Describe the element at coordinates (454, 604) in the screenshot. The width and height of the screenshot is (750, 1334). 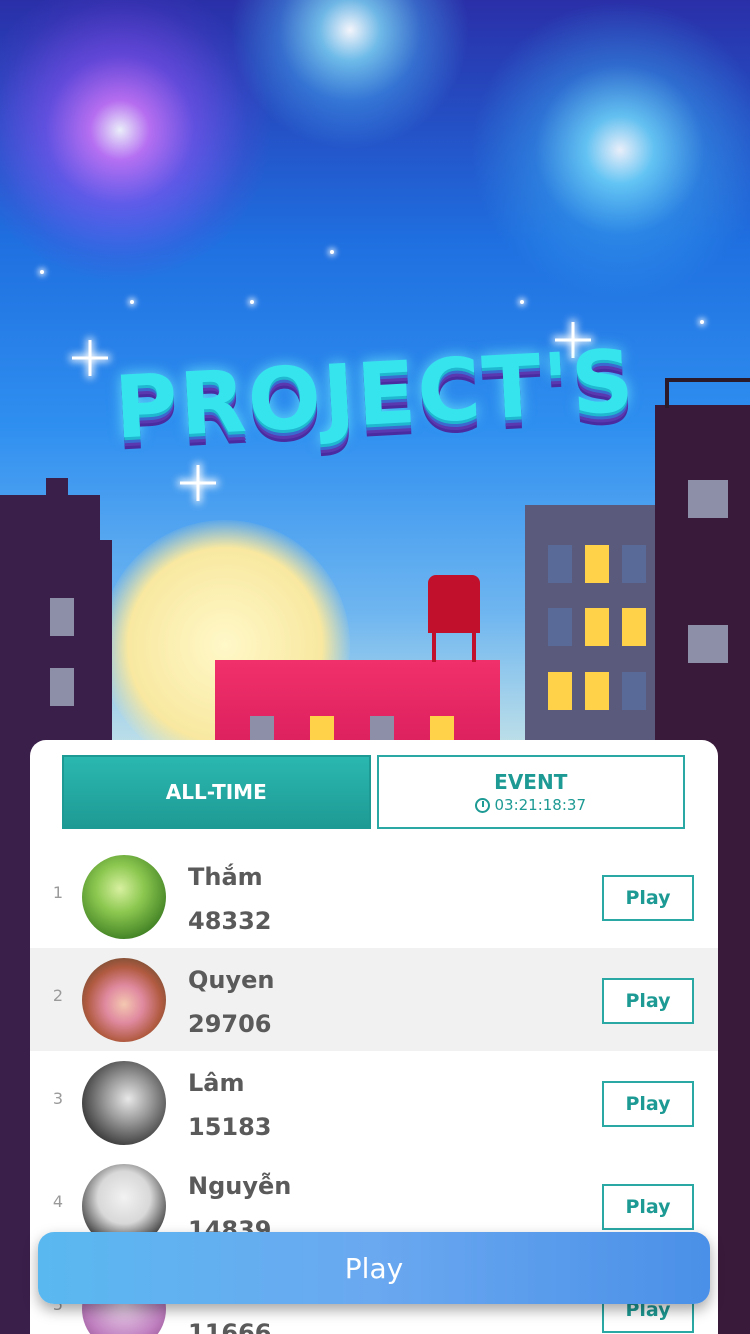
I see `water-tank` at that location.